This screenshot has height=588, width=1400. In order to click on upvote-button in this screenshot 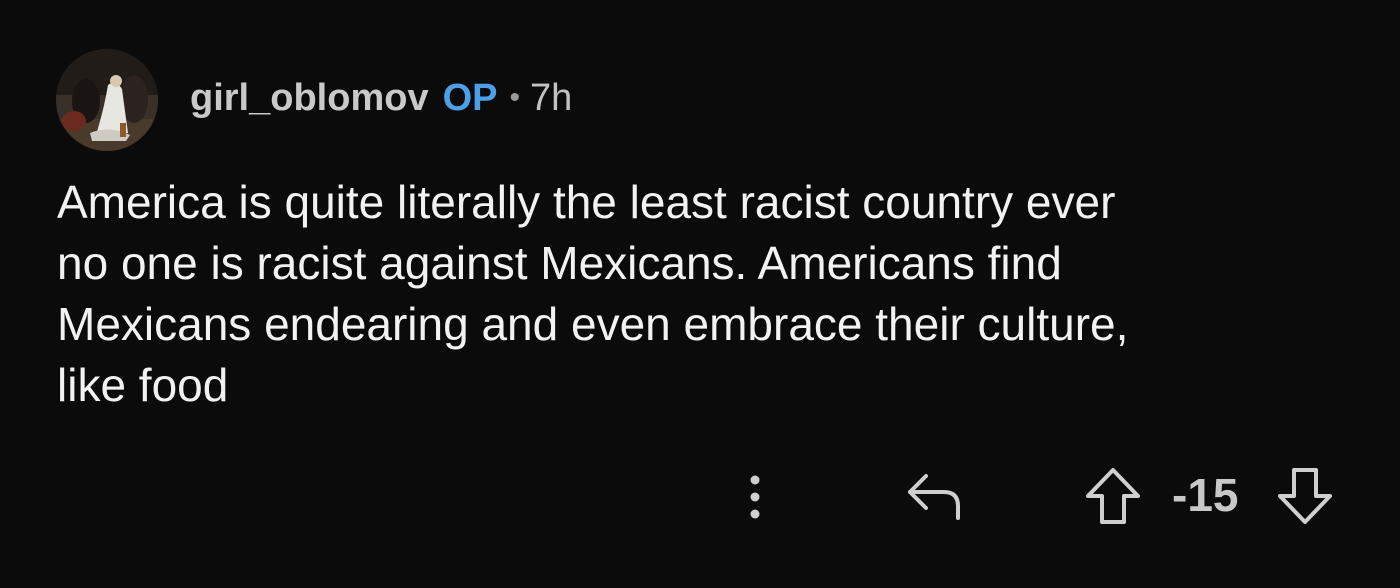, I will do `click(1113, 496)`.